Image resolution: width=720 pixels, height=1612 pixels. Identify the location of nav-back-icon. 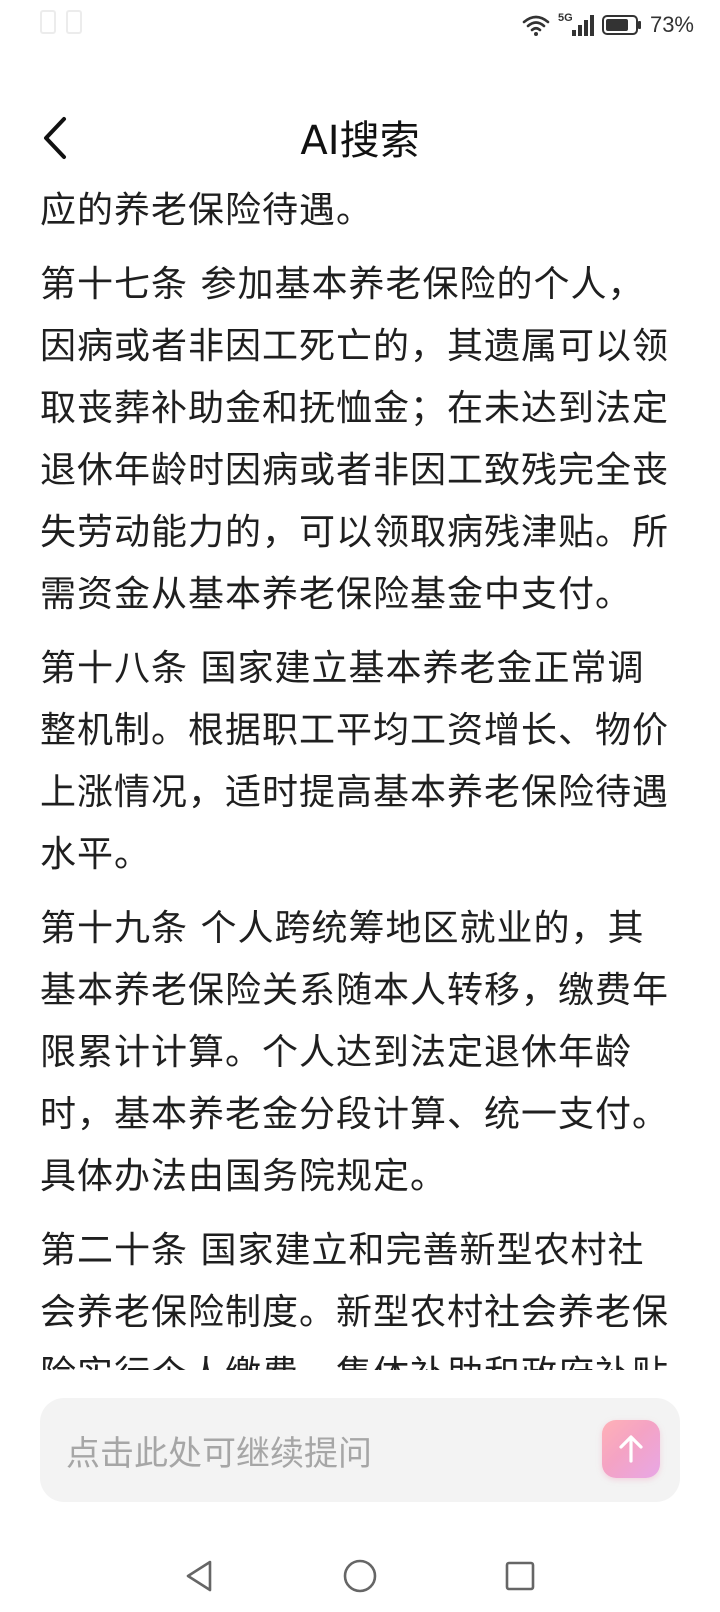
(199, 1576).